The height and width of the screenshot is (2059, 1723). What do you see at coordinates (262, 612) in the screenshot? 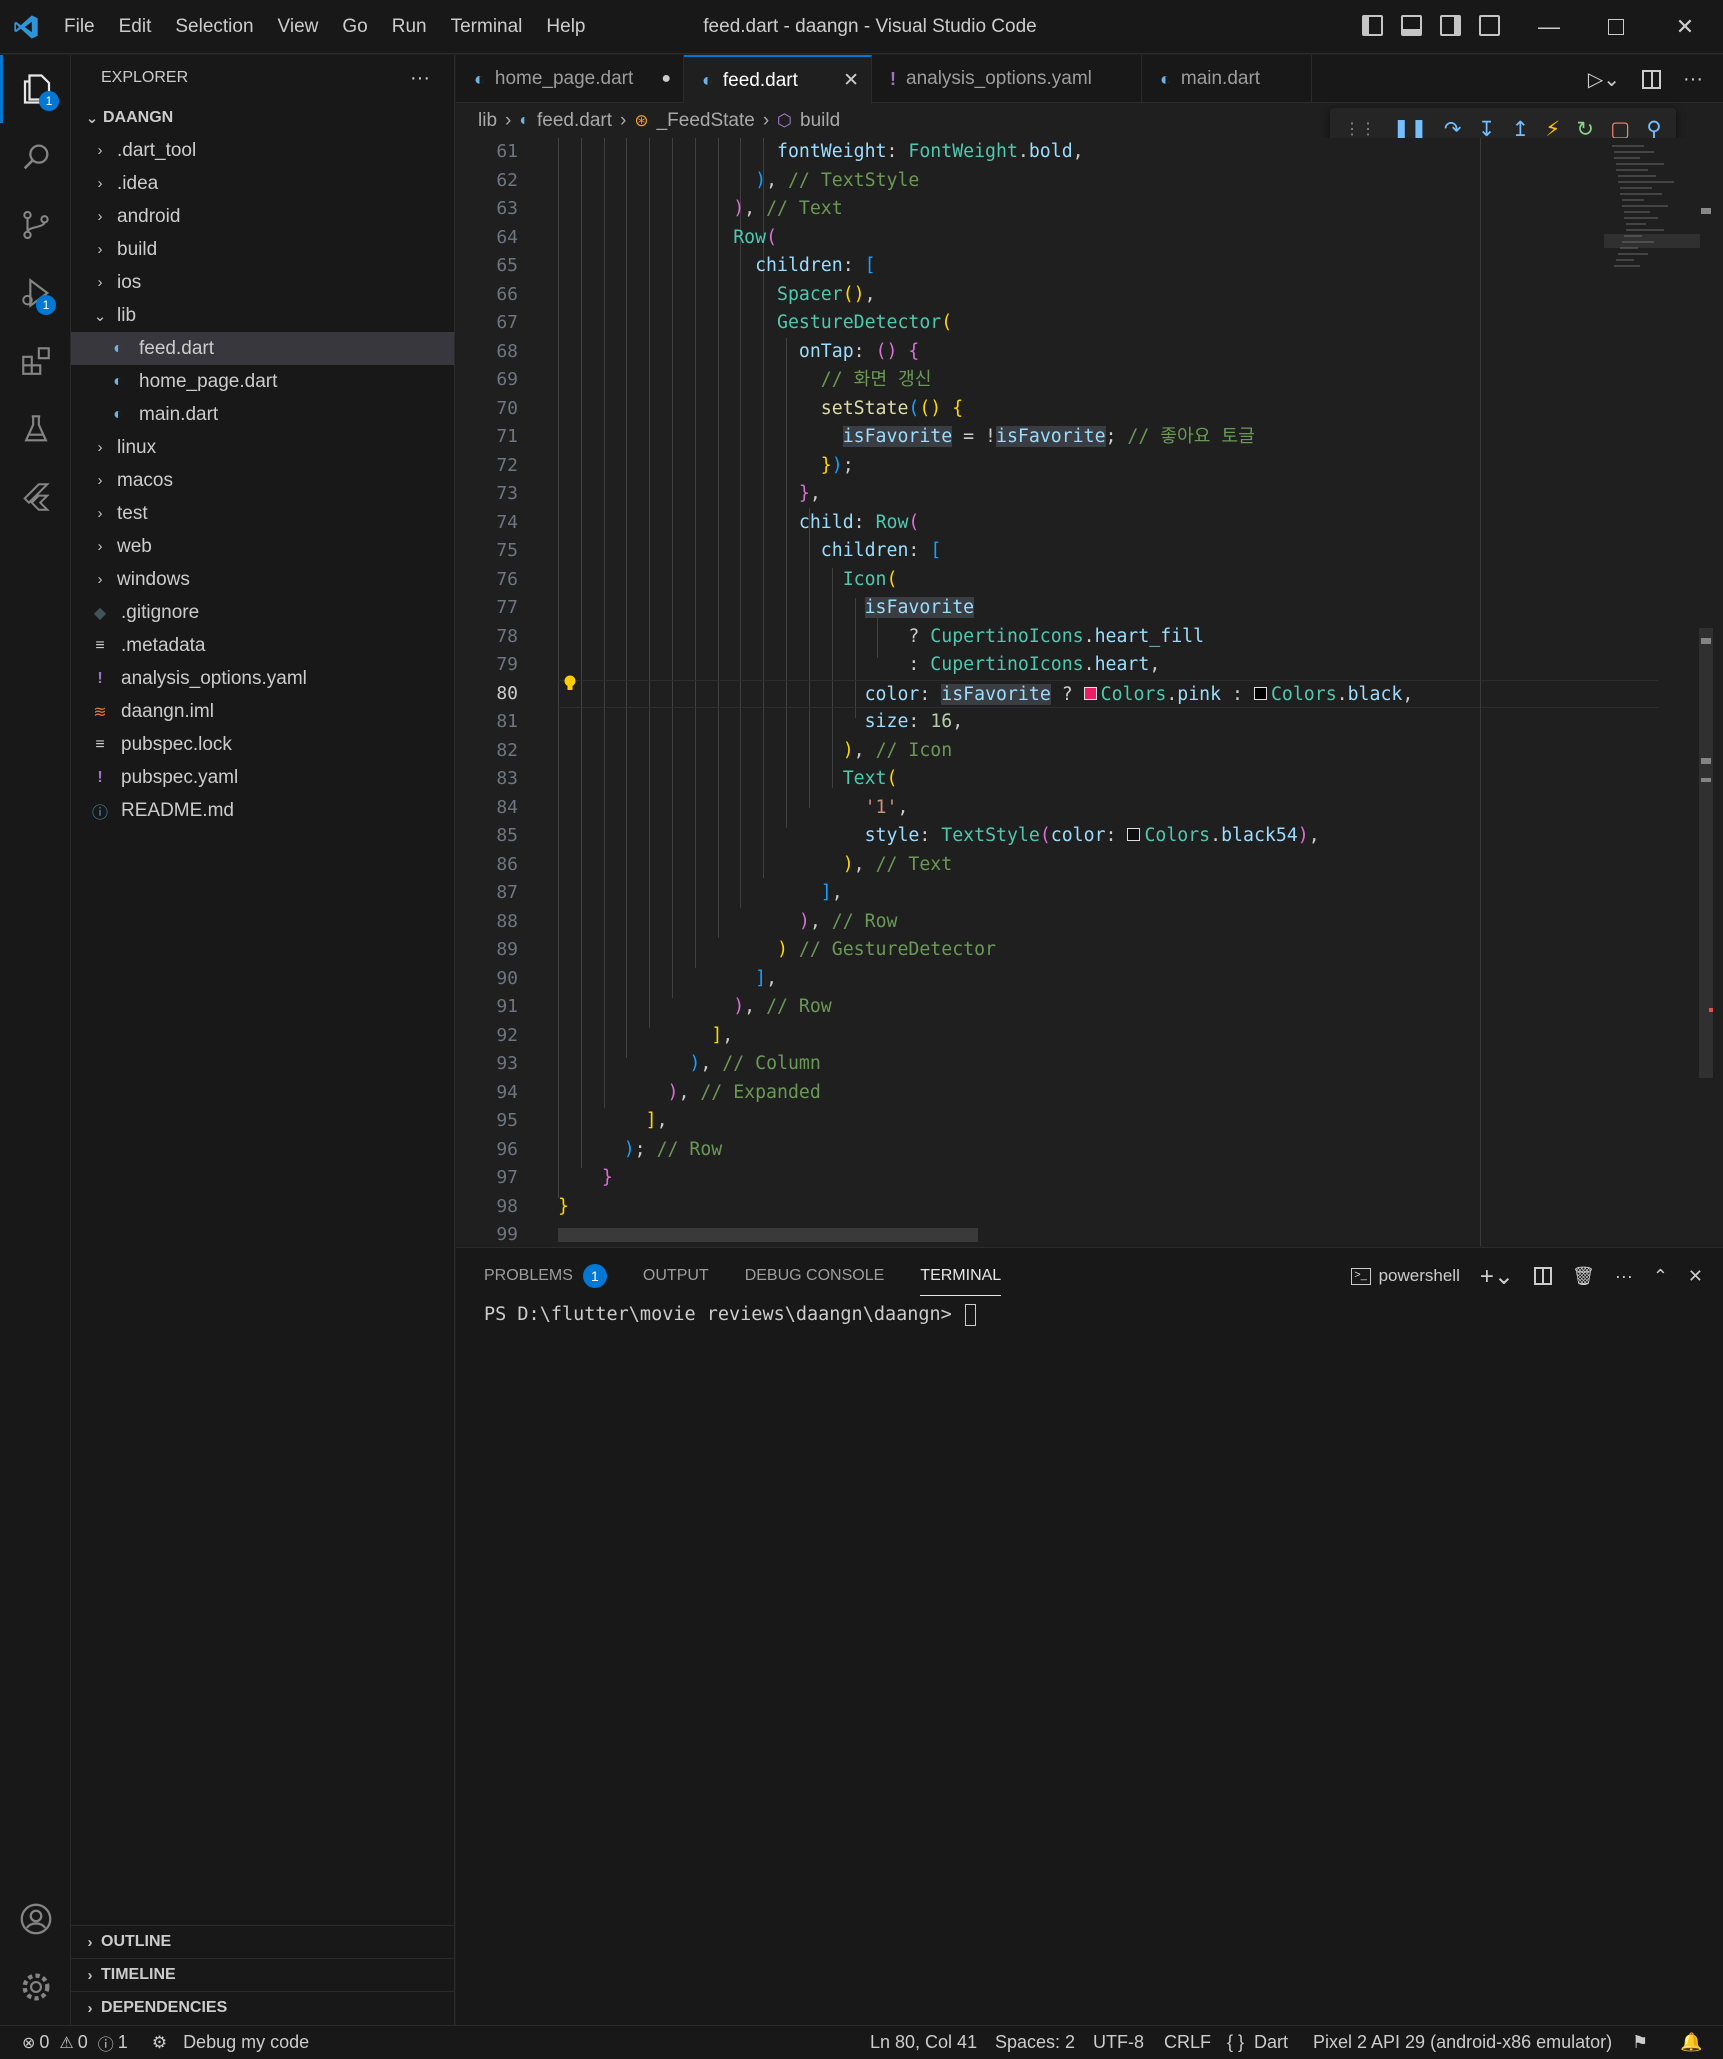
I see `tree-item: ◆ .gitignore` at bounding box center [262, 612].